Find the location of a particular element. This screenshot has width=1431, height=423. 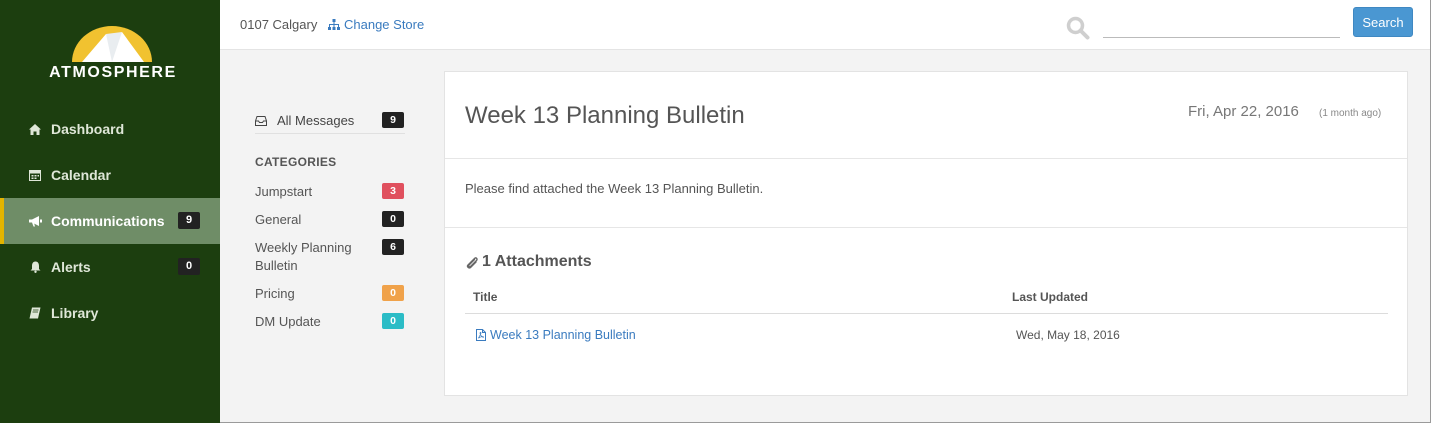

alerts-count-badge: 0 is located at coordinates (189, 266).